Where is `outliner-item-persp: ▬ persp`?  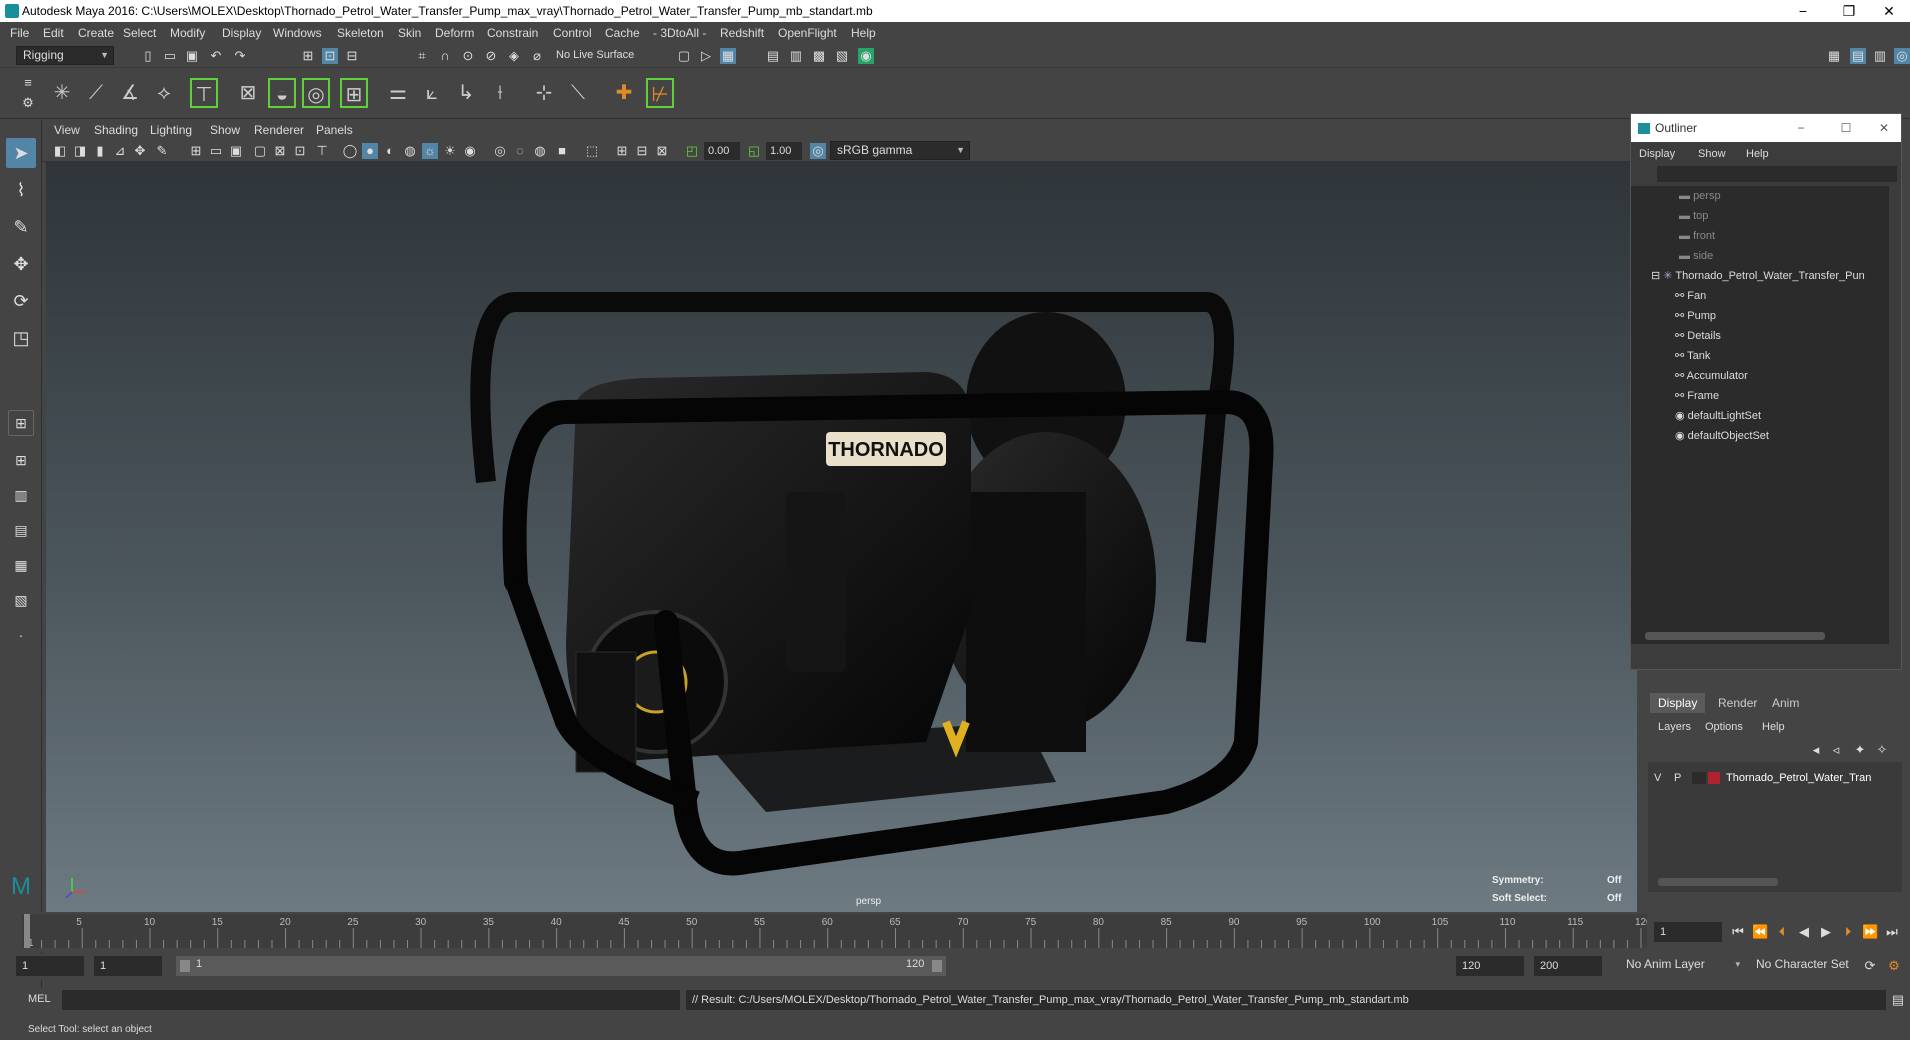 outliner-item-persp: ▬ persp is located at coordinates (1700, 196).